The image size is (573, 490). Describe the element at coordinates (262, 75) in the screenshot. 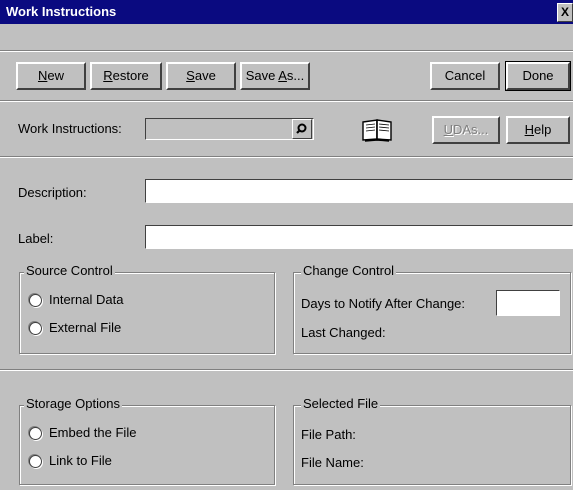

I see `save-as-button-label-pre: Save` at that location.